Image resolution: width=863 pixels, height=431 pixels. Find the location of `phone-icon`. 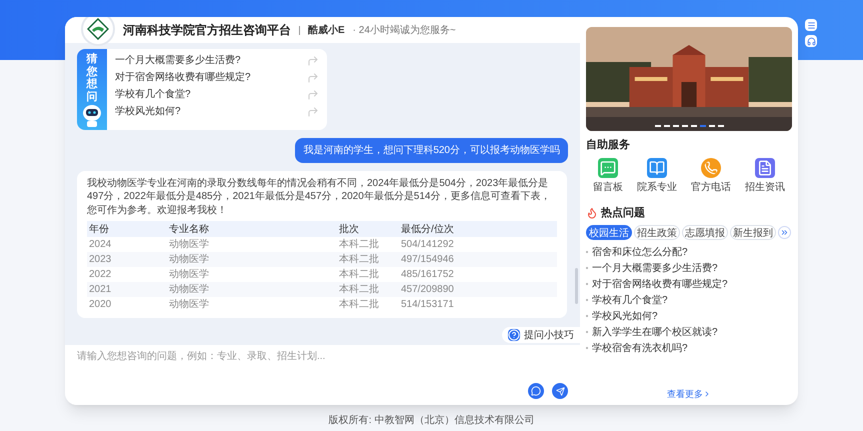

phone-icon is located at coordinates (711, 168).